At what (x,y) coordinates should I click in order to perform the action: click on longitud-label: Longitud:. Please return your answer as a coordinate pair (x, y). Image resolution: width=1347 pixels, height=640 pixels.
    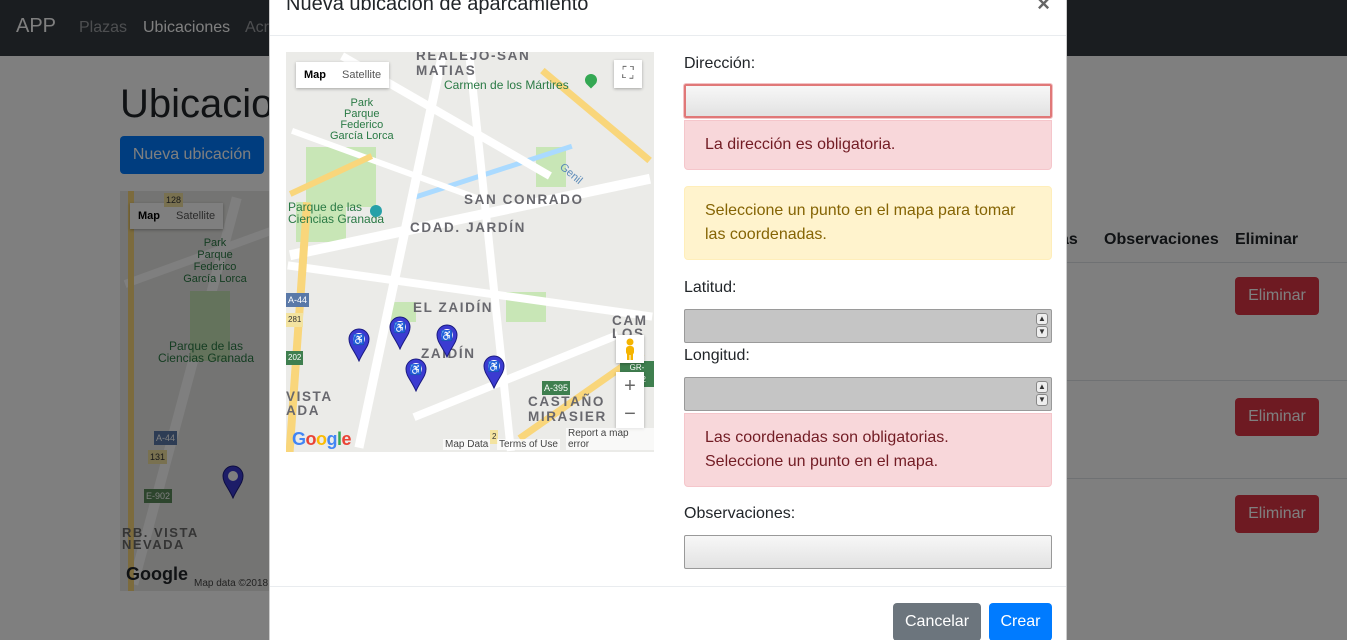
    Looking at the image, I should click on (717, 355).